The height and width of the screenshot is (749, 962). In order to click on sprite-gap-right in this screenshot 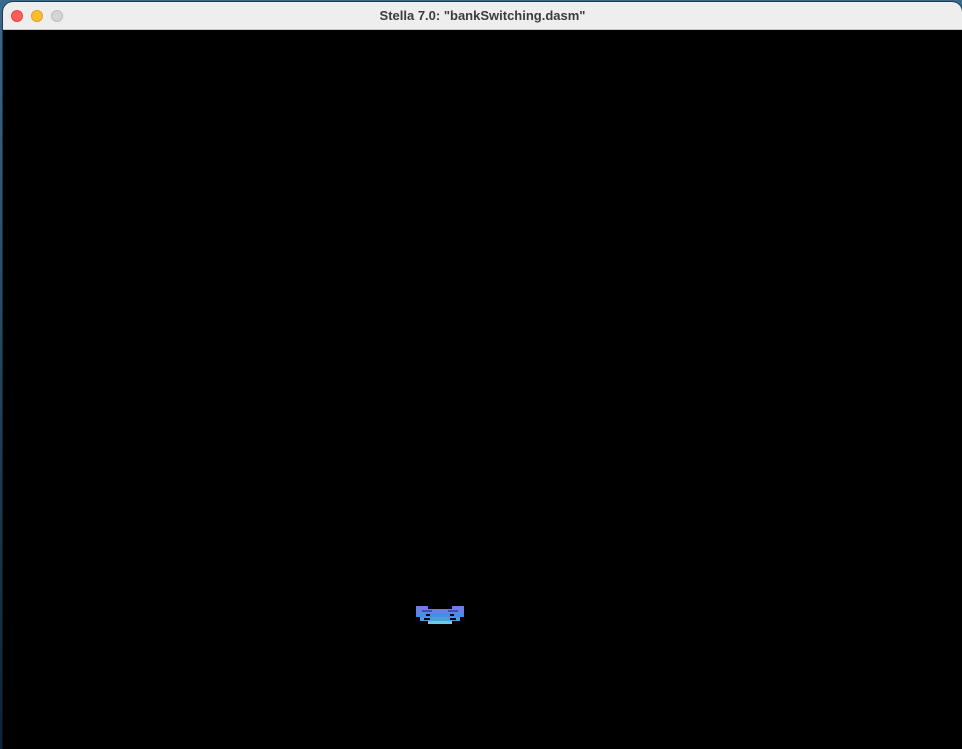, I will do `click(452, 615)`.